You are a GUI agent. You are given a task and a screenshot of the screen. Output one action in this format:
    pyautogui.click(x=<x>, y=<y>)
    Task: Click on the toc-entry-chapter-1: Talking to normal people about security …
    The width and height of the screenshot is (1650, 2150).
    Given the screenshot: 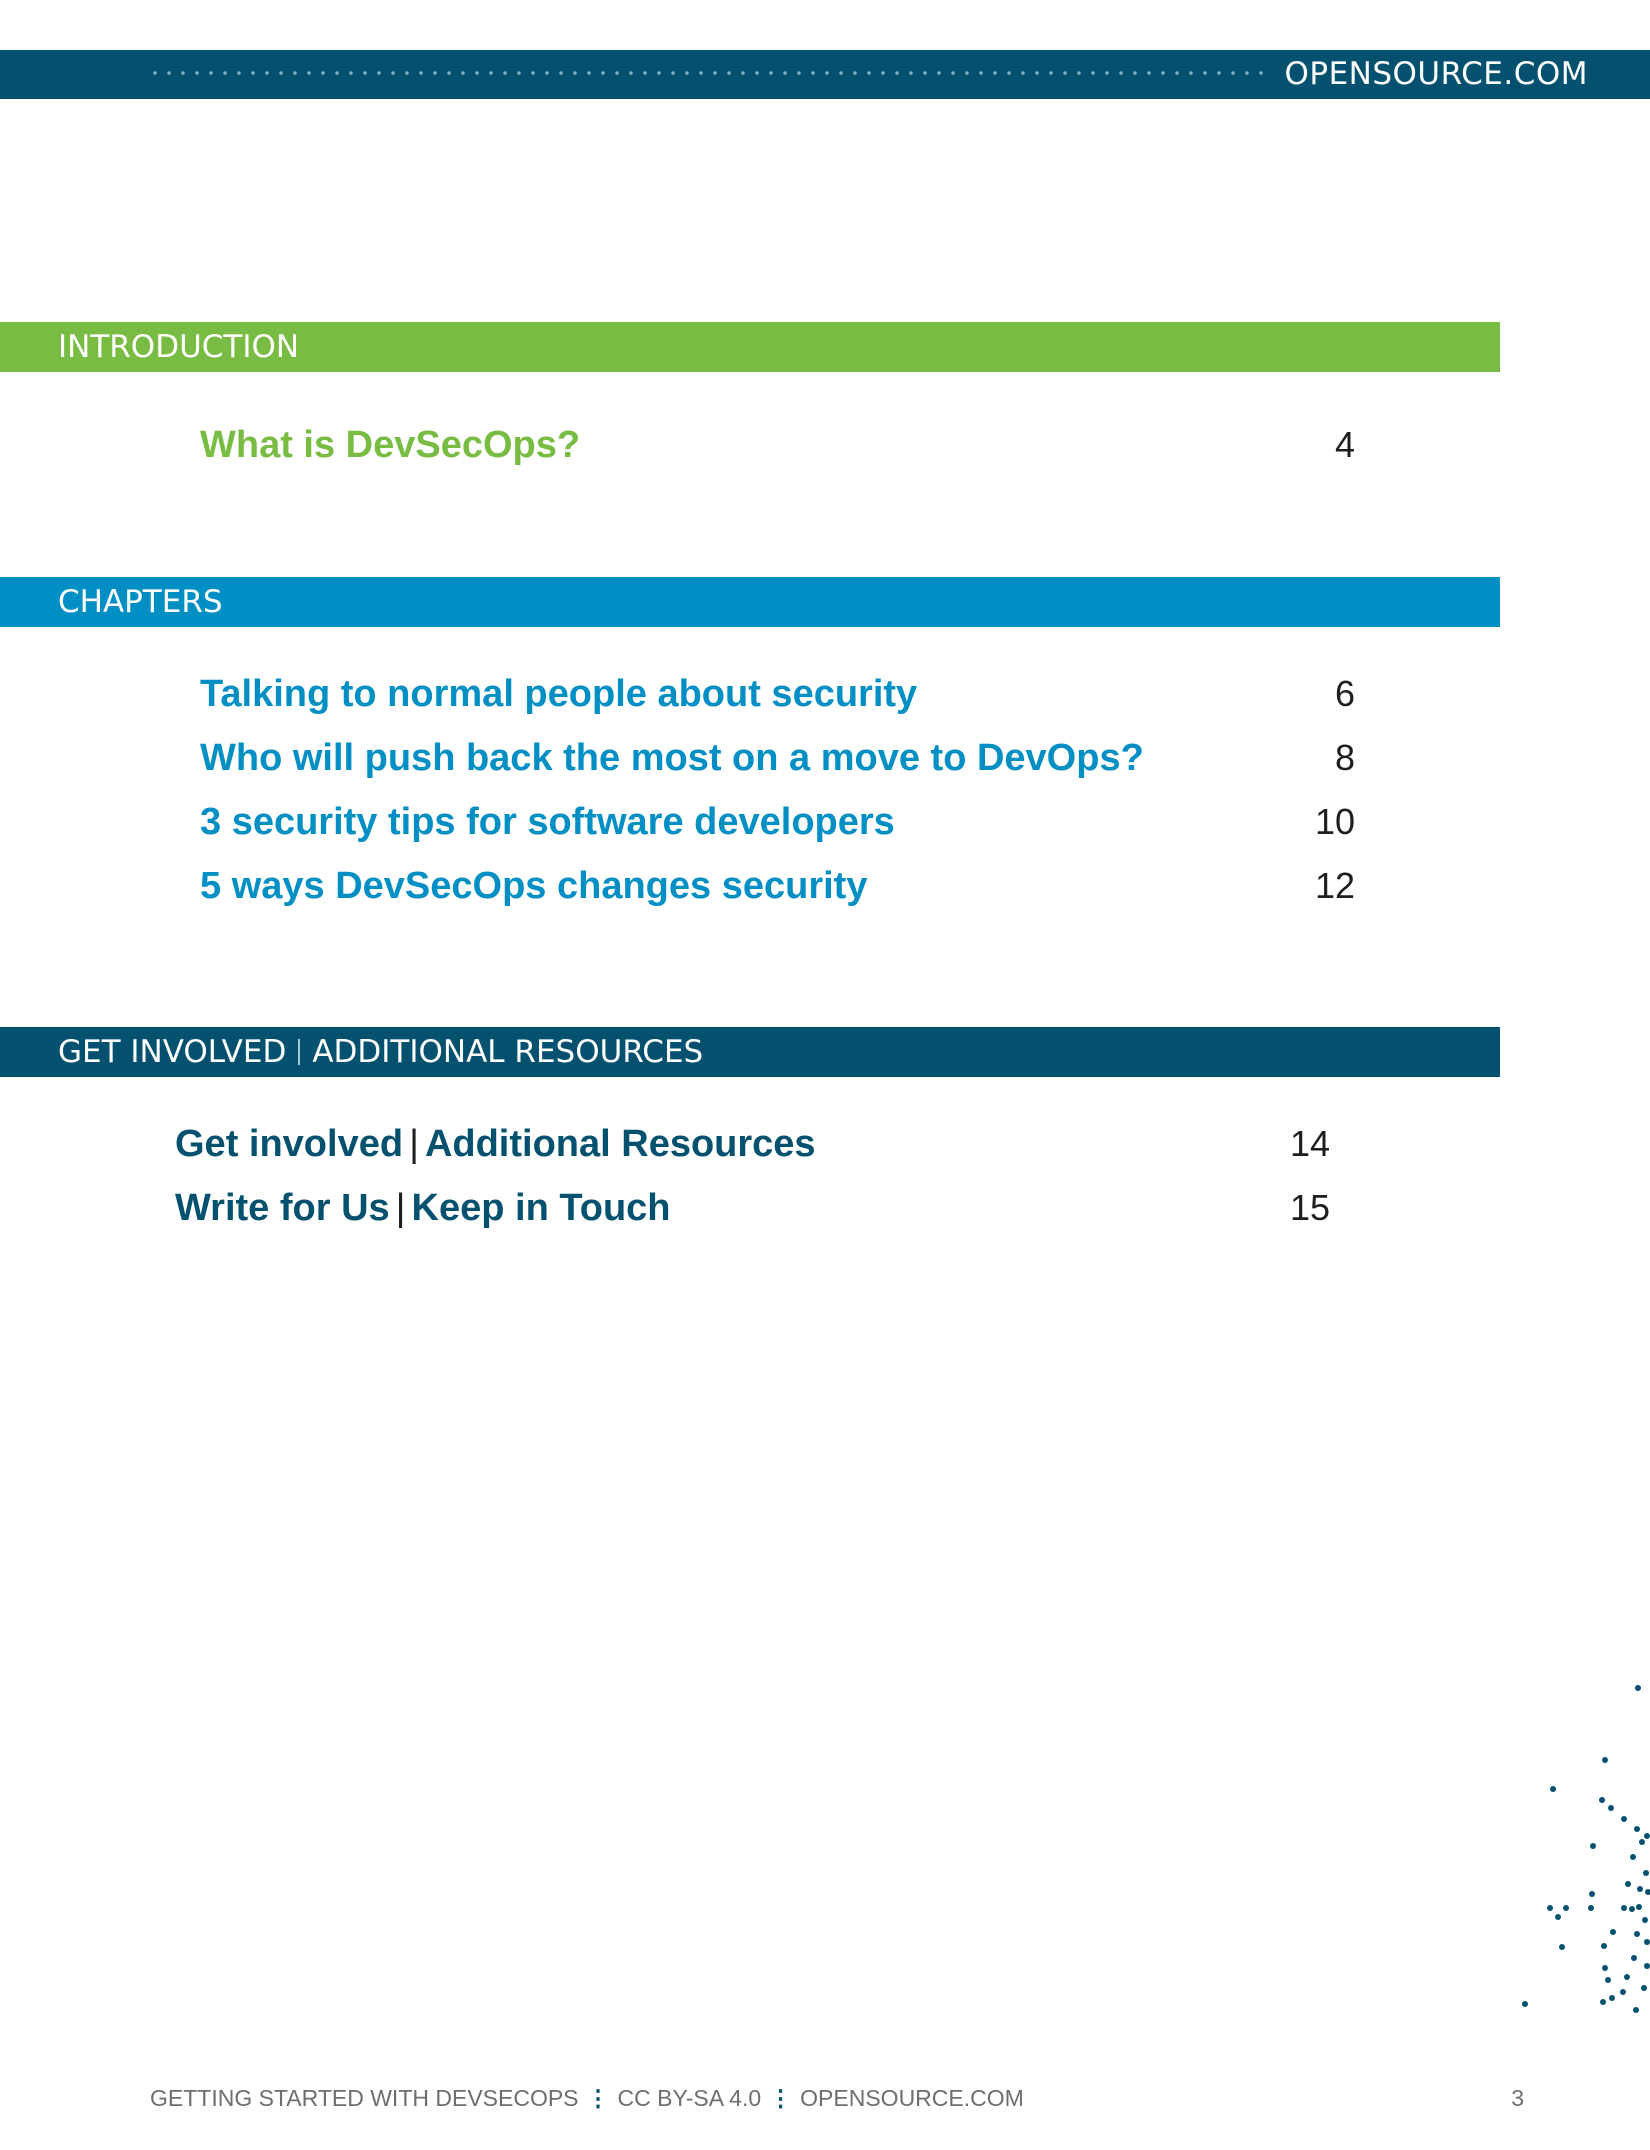 What is the action you would take?
    pyautogui.click(x=777, y=694)
    